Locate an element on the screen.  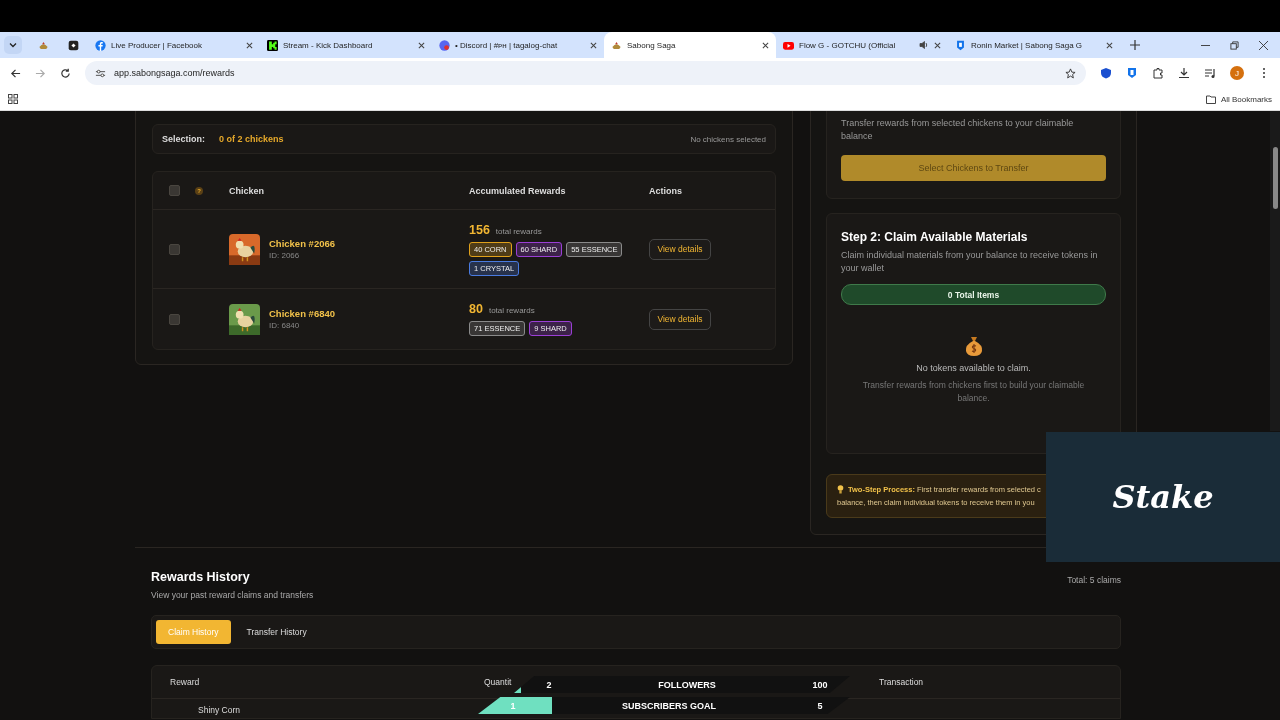
goal-count: 1 is located at coordinates (513, 705).